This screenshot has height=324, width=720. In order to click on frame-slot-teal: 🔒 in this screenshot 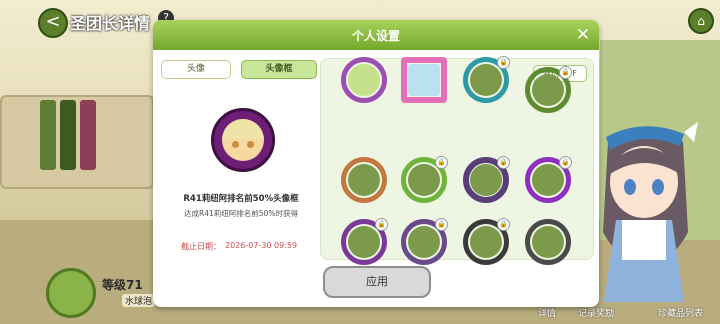, I will do `click(486, 79)`.